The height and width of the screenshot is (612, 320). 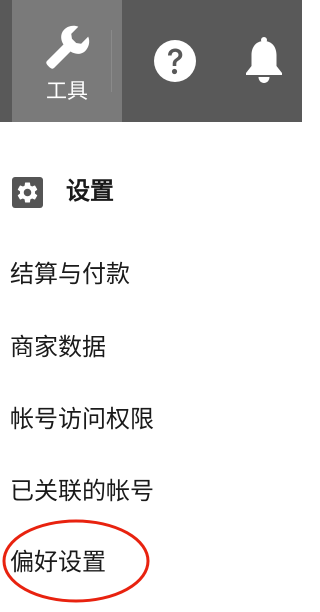 I want to click on settings-title: 设置, so click(x=90, y=191).